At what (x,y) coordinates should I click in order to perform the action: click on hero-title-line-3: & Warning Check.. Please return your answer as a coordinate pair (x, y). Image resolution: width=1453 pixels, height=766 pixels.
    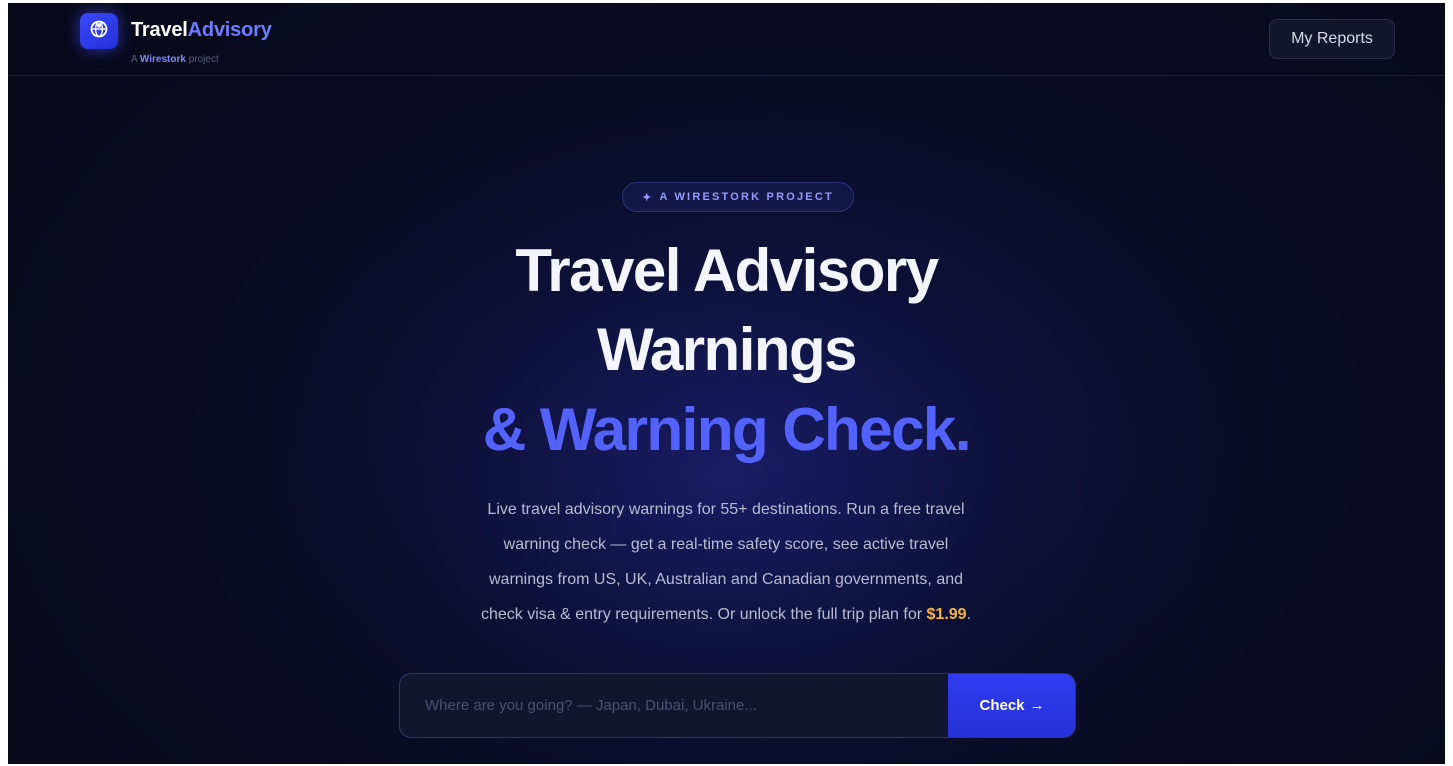
    Looking at the image, I should click on (726, 430).